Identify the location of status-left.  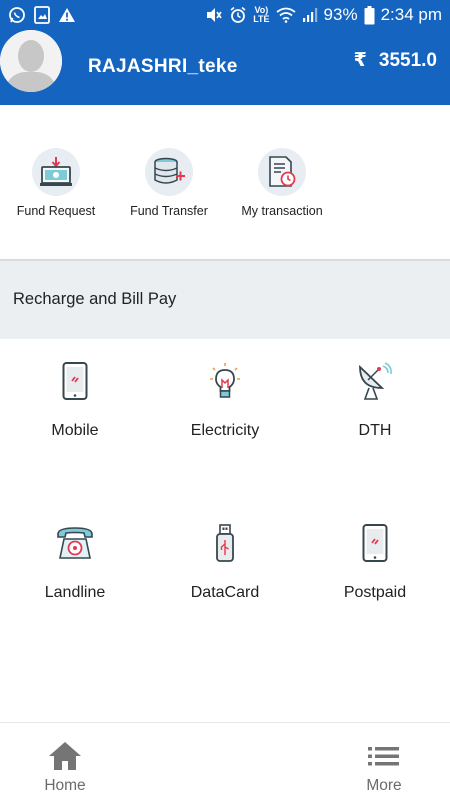
(42, 15).